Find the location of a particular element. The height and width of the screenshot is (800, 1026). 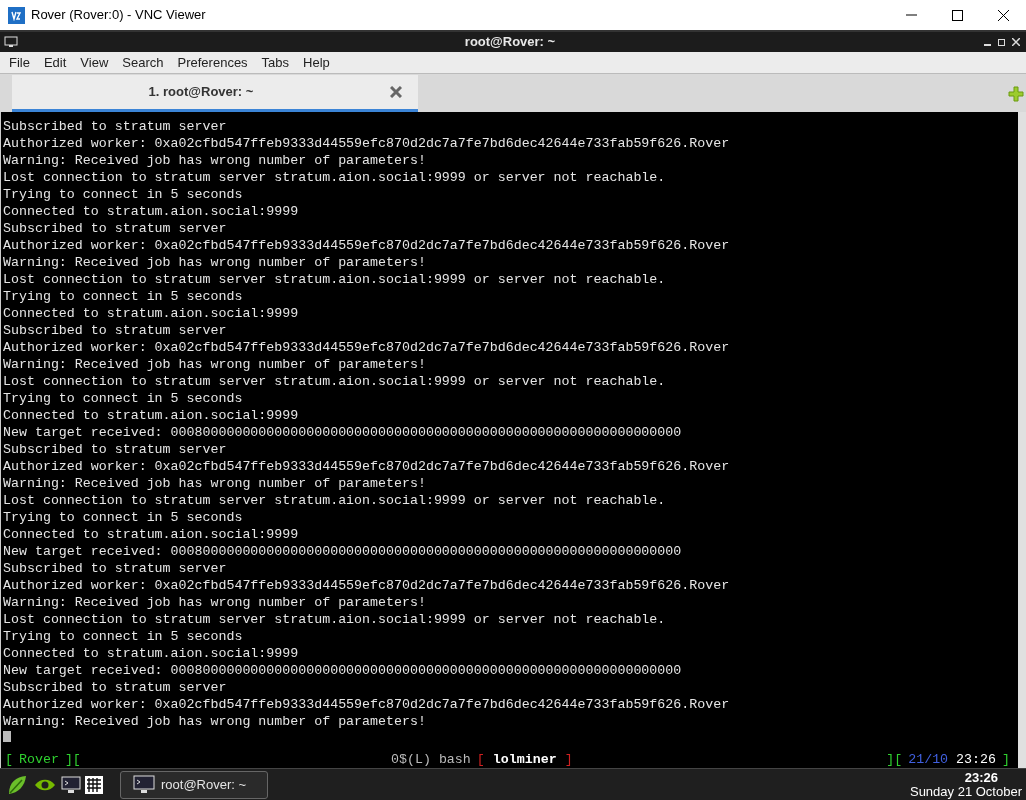

terminal-cursor is located at coordinates (7, 736).